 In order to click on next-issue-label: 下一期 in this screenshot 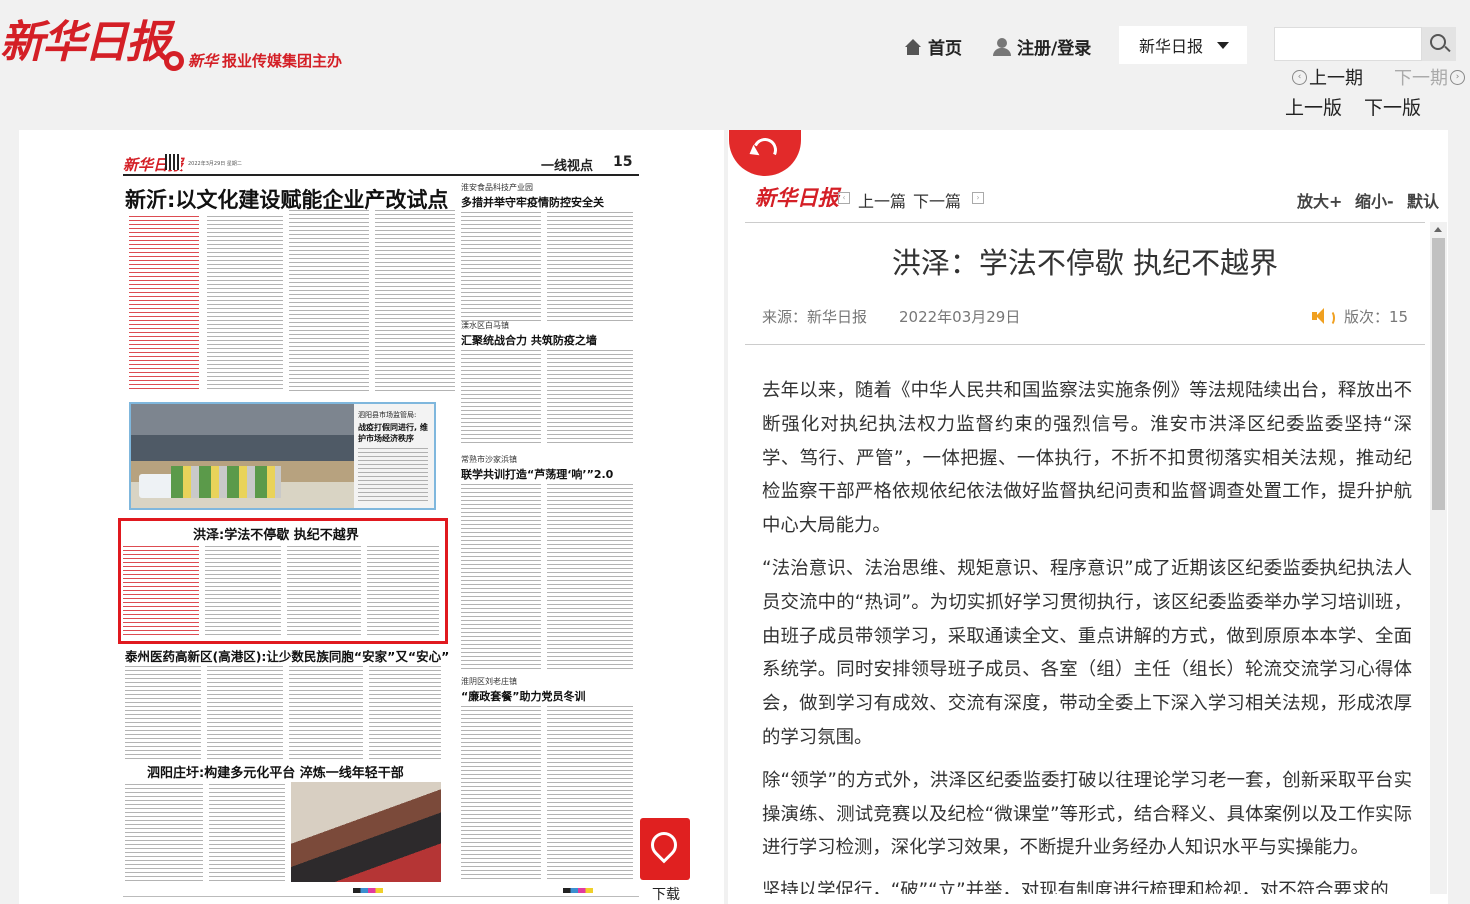, I will do `click(1421, 78)`.